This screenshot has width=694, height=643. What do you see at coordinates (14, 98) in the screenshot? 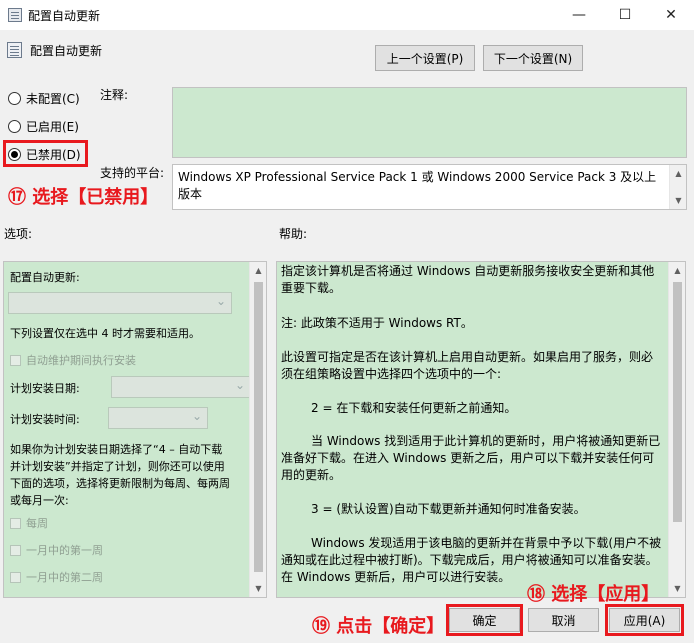
I see `radio-not-configured-circle` at bounding box center [14, 98].